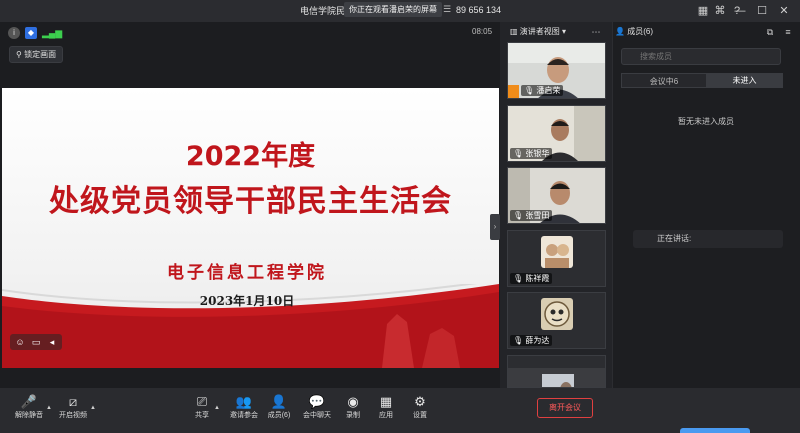 The height and width of the screenshot is (433, 800). What do you see at coordinates (620, 31) in the screenshot?
I see `member-icon: 👤` at bounding box center [620, 31].